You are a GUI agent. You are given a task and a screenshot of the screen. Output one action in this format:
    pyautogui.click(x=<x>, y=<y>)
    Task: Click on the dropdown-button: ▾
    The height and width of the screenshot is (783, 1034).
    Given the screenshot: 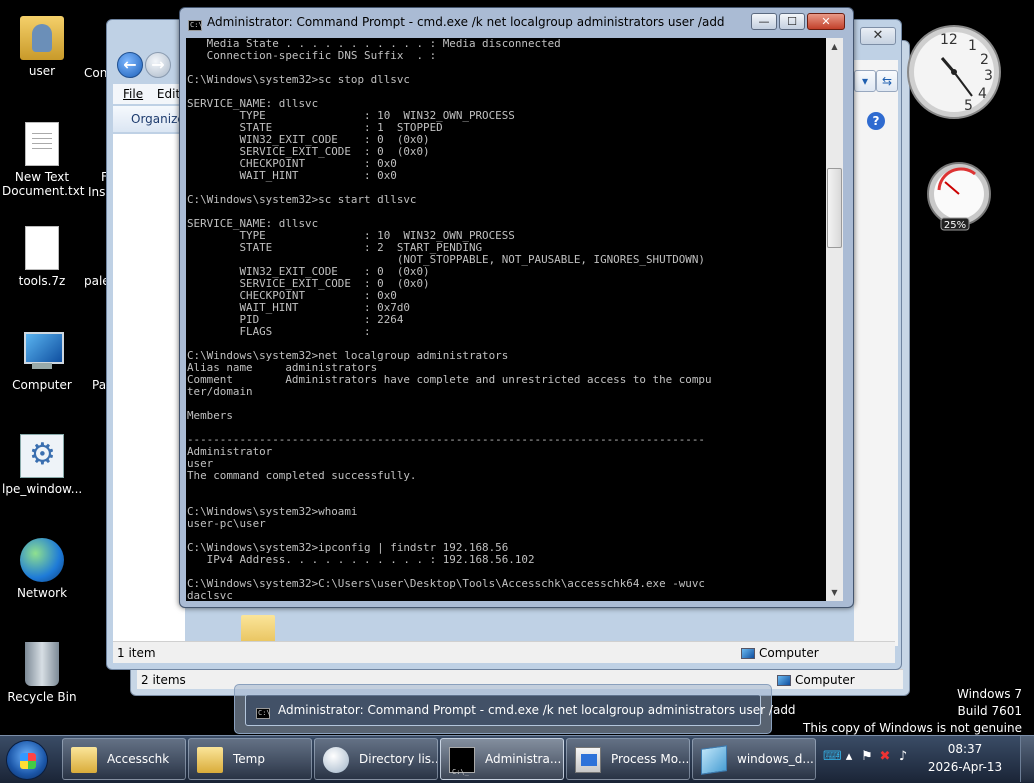 What is the action you would take?
    pyautogui.click(x=865, y=81)
    